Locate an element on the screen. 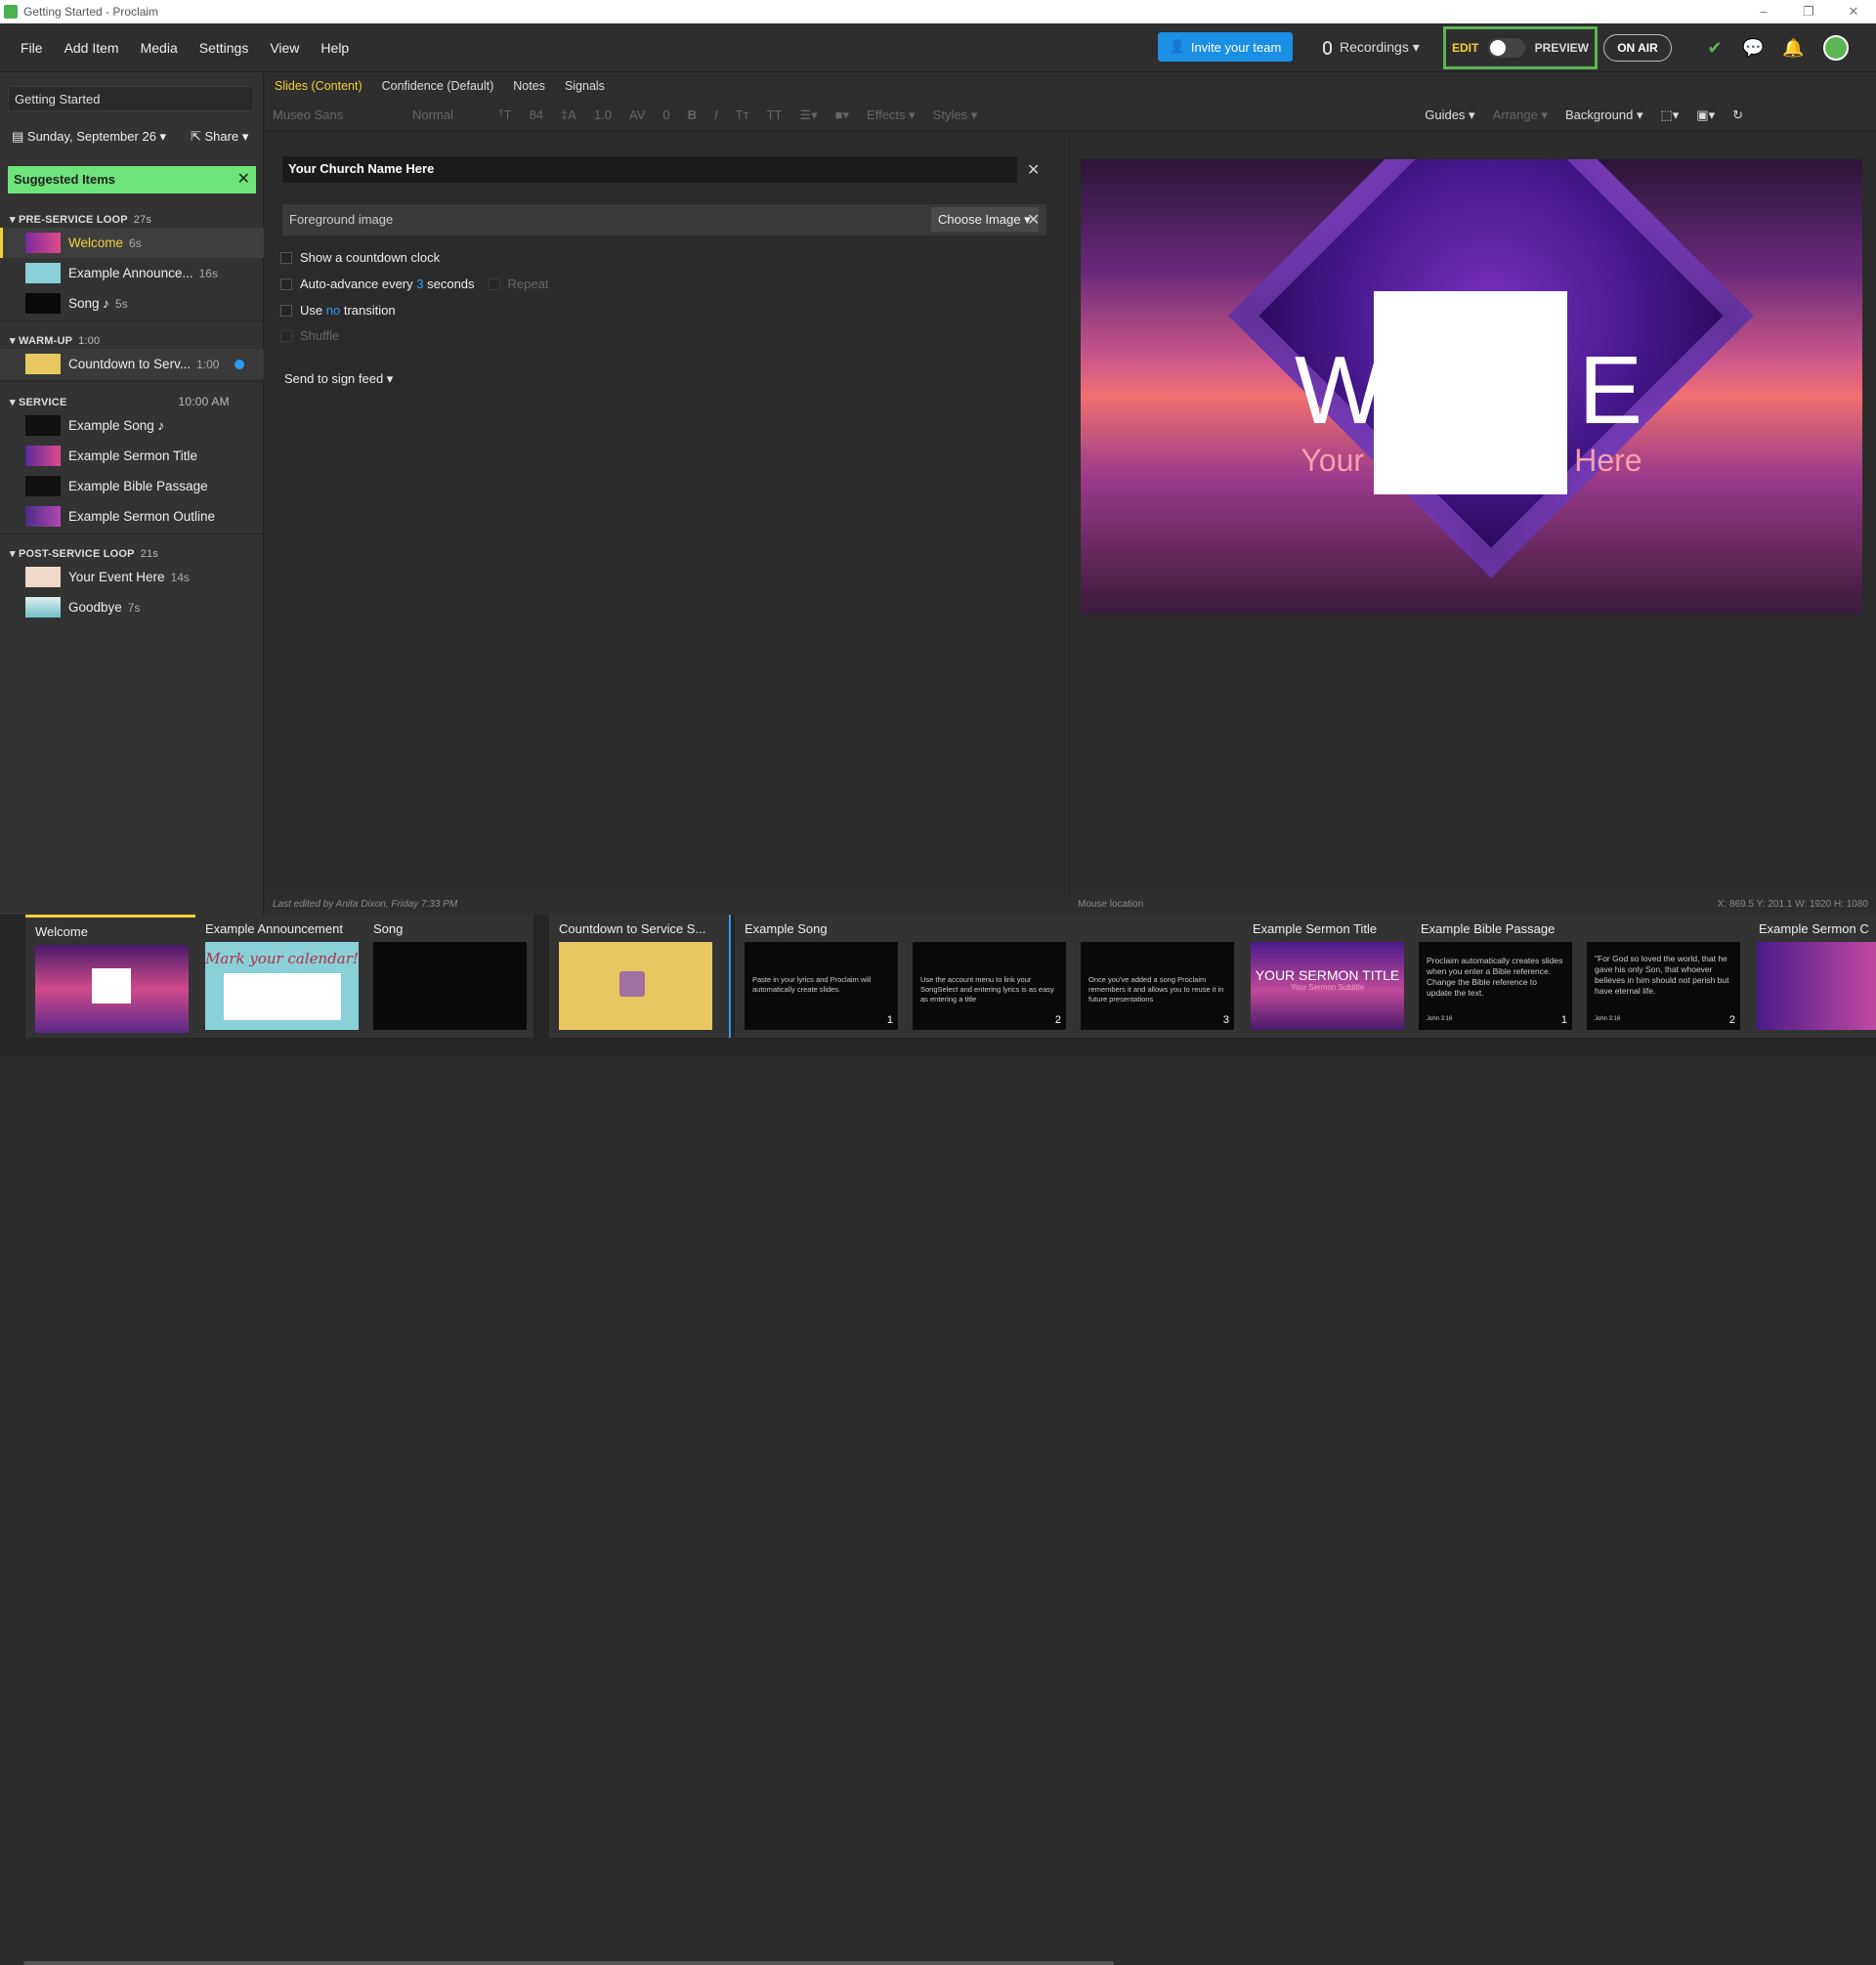 This screenshot has height=1965, width=1876. italic-icon: I is located at coordinates (716, 115).